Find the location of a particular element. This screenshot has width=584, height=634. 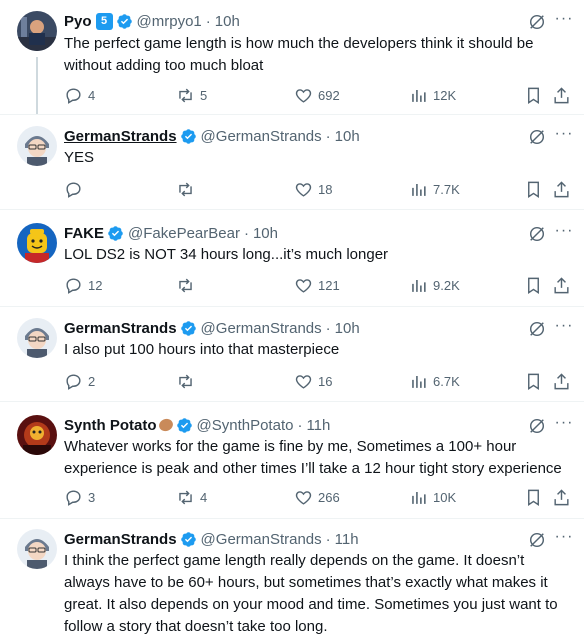

repost-button: 5 is located at coordinates (191, 95).